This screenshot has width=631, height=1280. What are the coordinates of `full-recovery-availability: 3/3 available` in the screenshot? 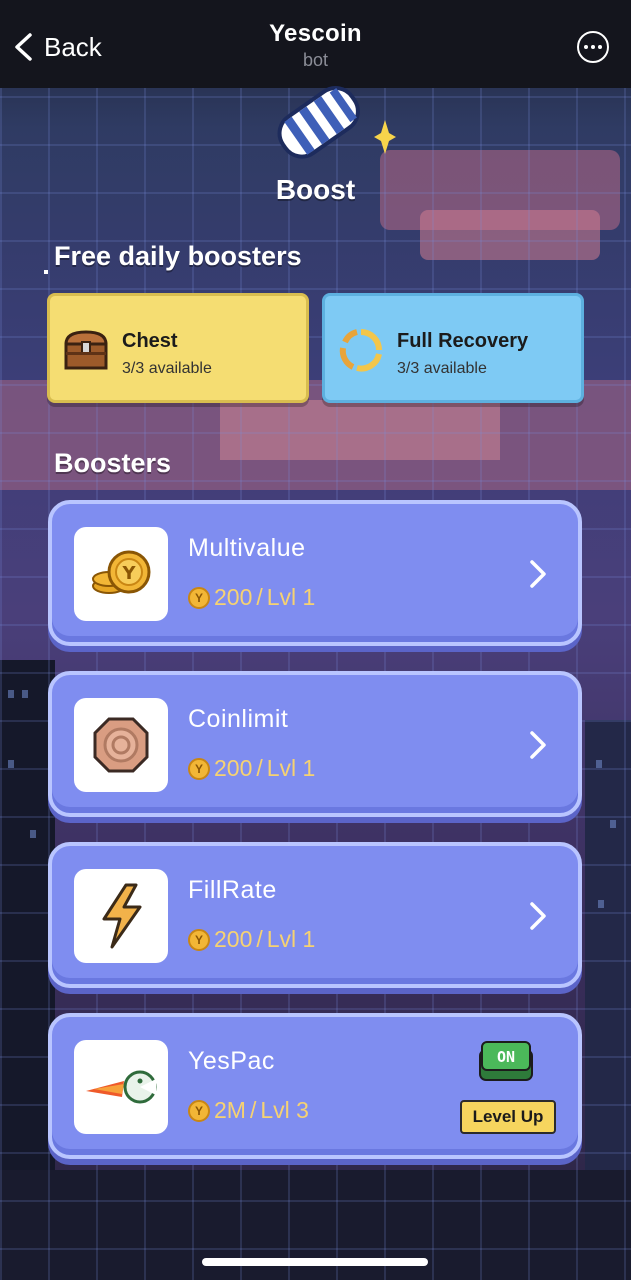 It's located at (442, 368).